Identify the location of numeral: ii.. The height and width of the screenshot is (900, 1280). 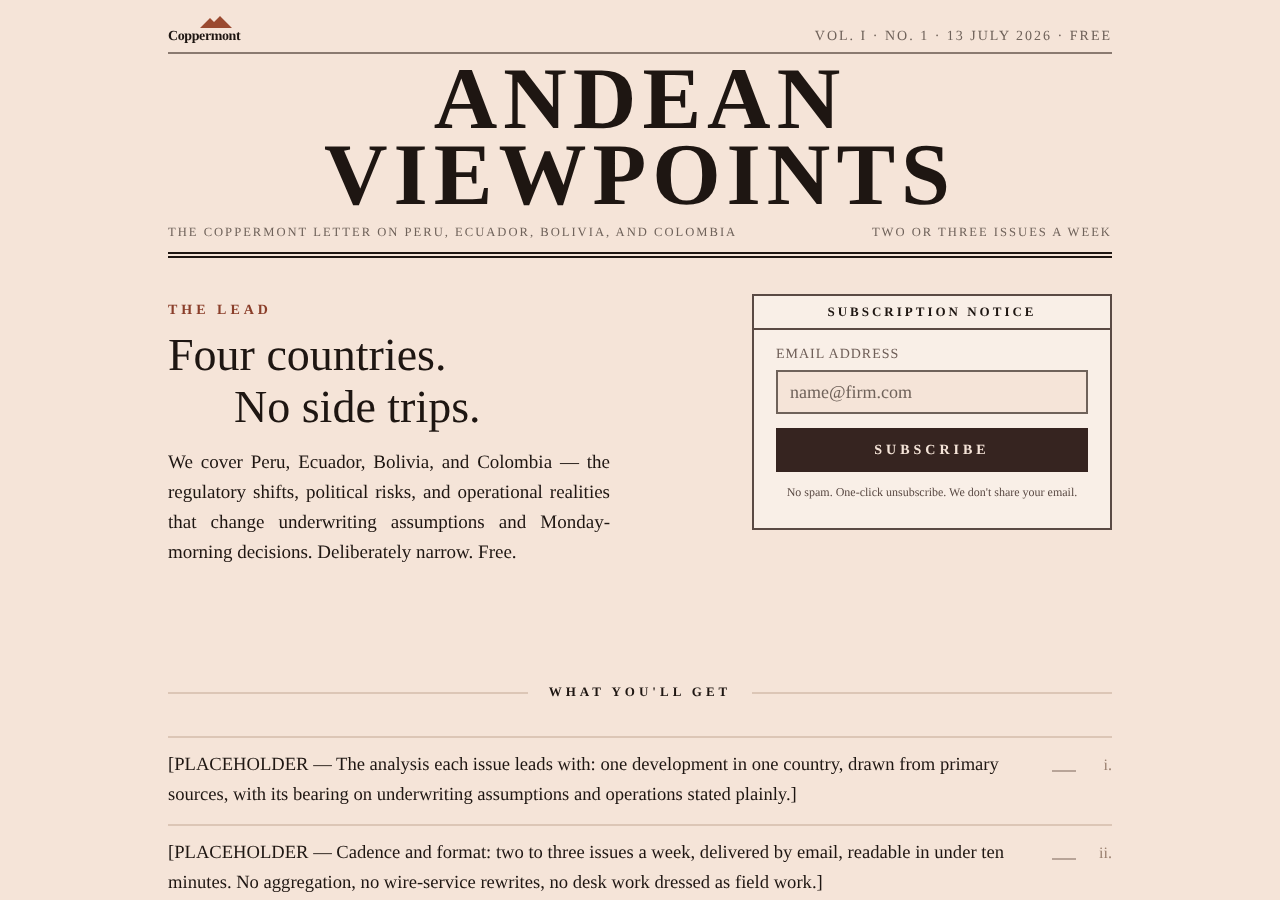
(1104, 853).